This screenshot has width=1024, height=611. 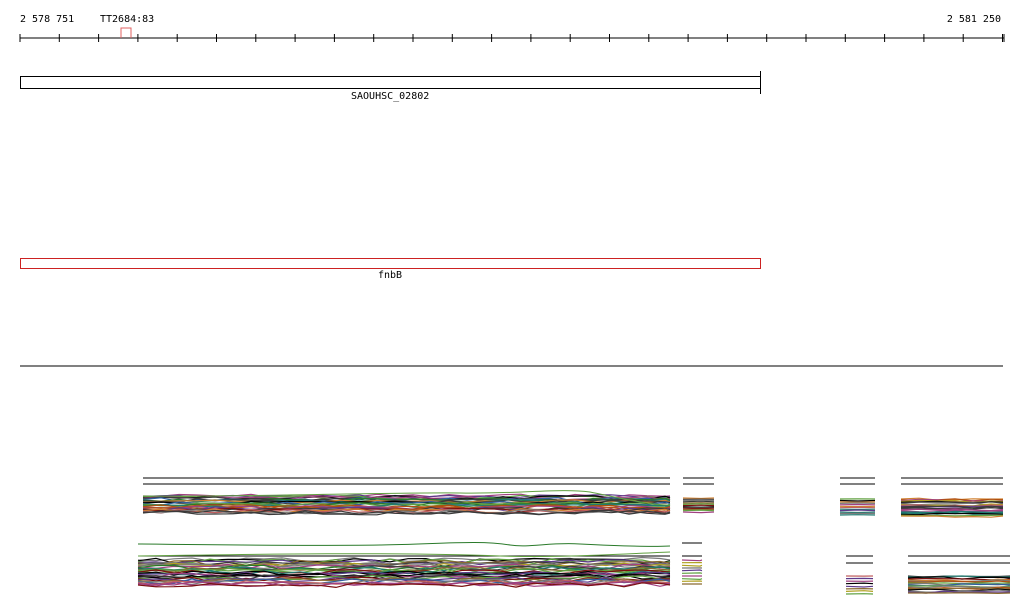 I want to click on variant-marker-label: TT2684:83, so click(x=127, y=20).